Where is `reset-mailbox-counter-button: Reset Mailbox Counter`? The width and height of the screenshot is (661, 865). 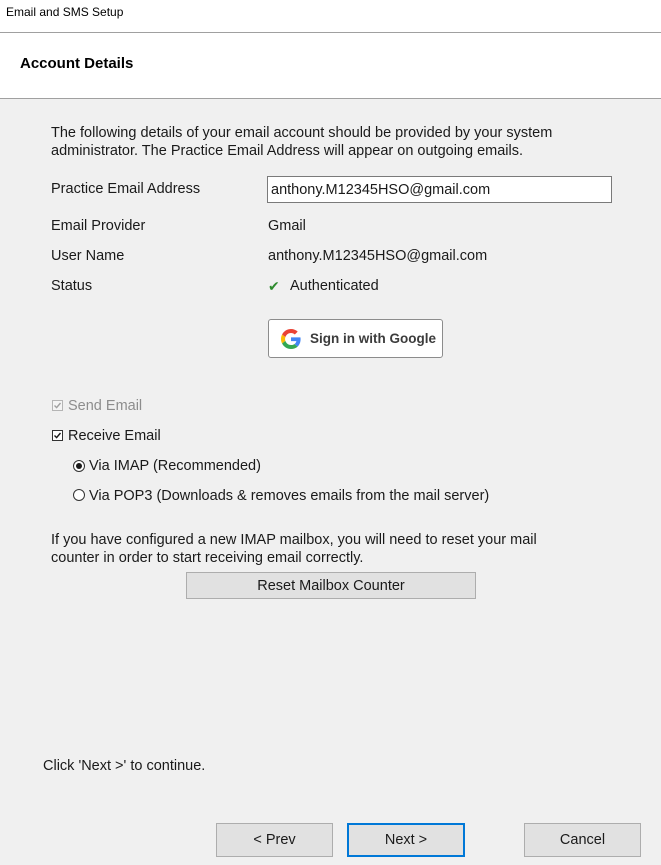 reset-mailbox-counter-button: Reset Mailbox Counter is located at coordinates (331, 585).